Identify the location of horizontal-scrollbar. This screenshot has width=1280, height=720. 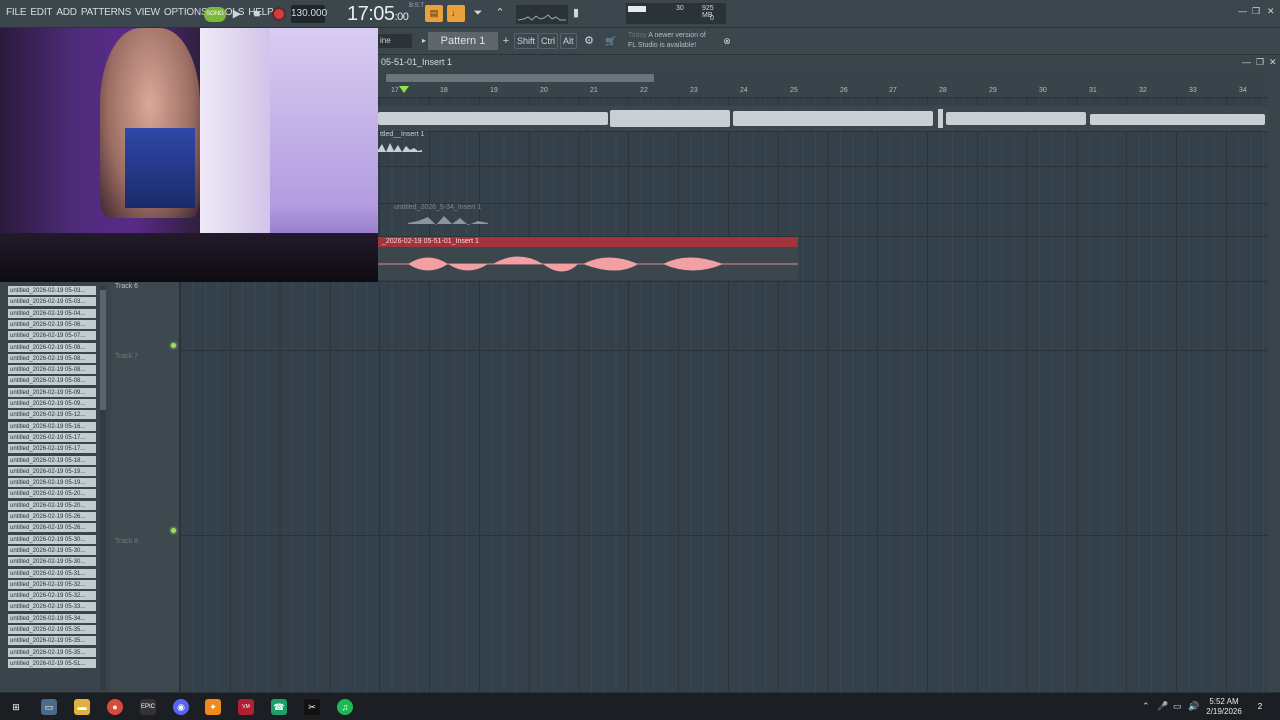
(823, 78).